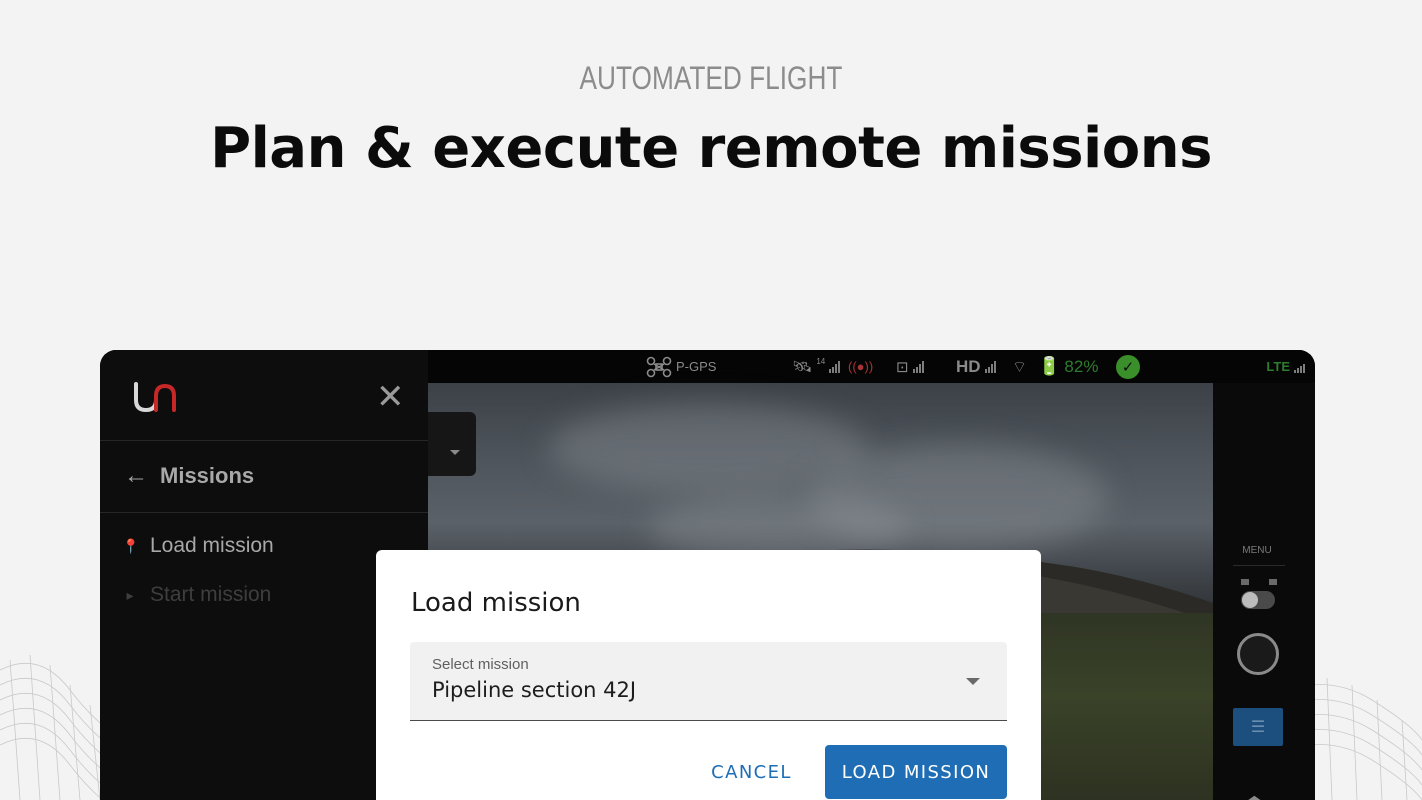  What do you see at coordinates (211, 594) in the screenshot?
I see `sidebar-item-label: Start mission` at bounding box center [211, 594].